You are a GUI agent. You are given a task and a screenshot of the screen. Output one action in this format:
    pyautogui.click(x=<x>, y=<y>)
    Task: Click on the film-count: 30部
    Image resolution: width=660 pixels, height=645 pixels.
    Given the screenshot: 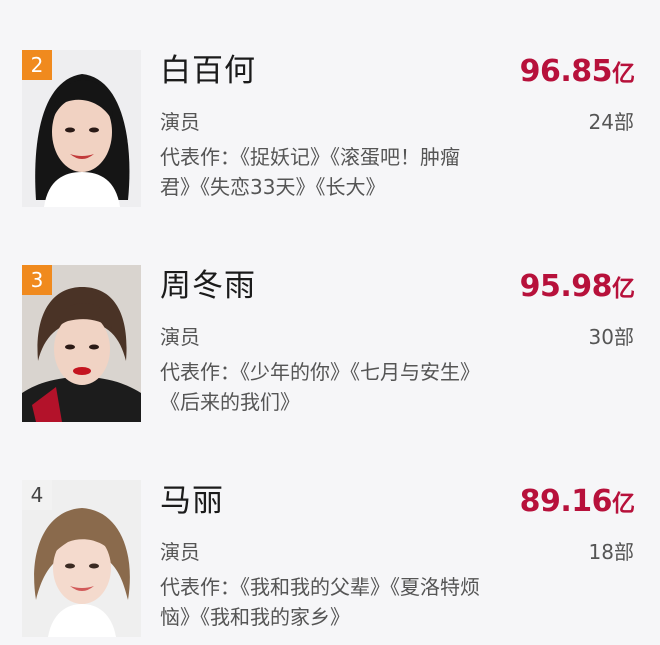 What is the action you would take?
    pyautogui.click(x=611, y=337)
    